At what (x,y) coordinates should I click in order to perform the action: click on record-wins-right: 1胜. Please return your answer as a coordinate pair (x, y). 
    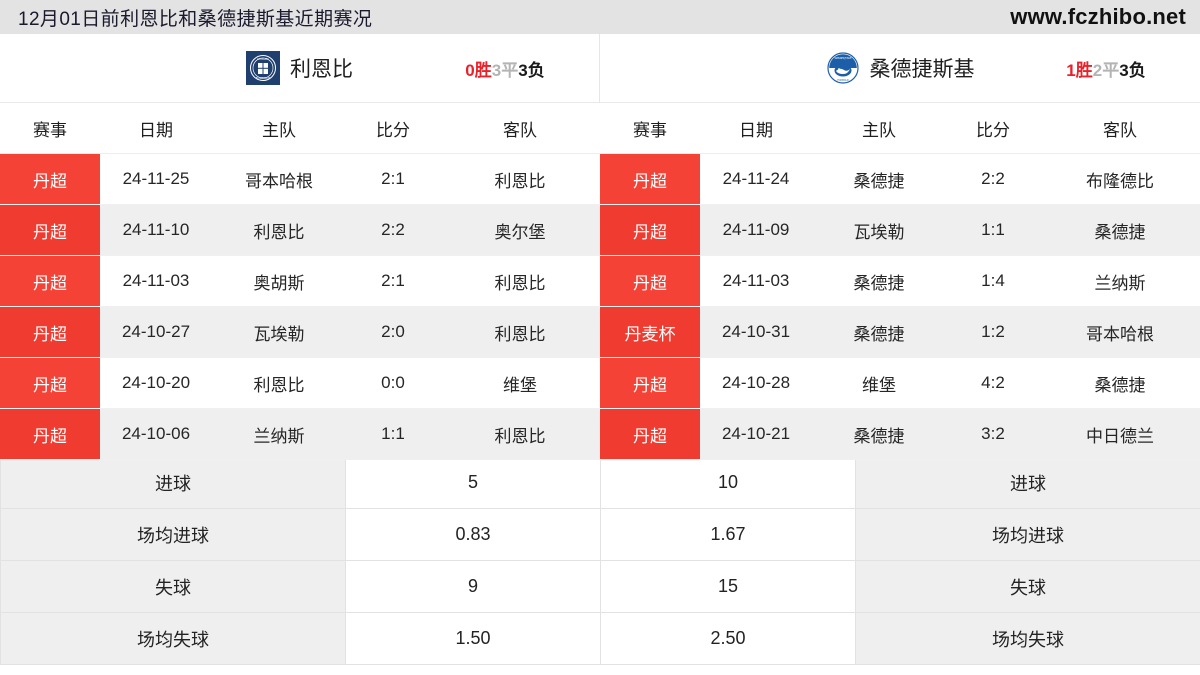
    Looking at the image, I should click on (1079, 70).